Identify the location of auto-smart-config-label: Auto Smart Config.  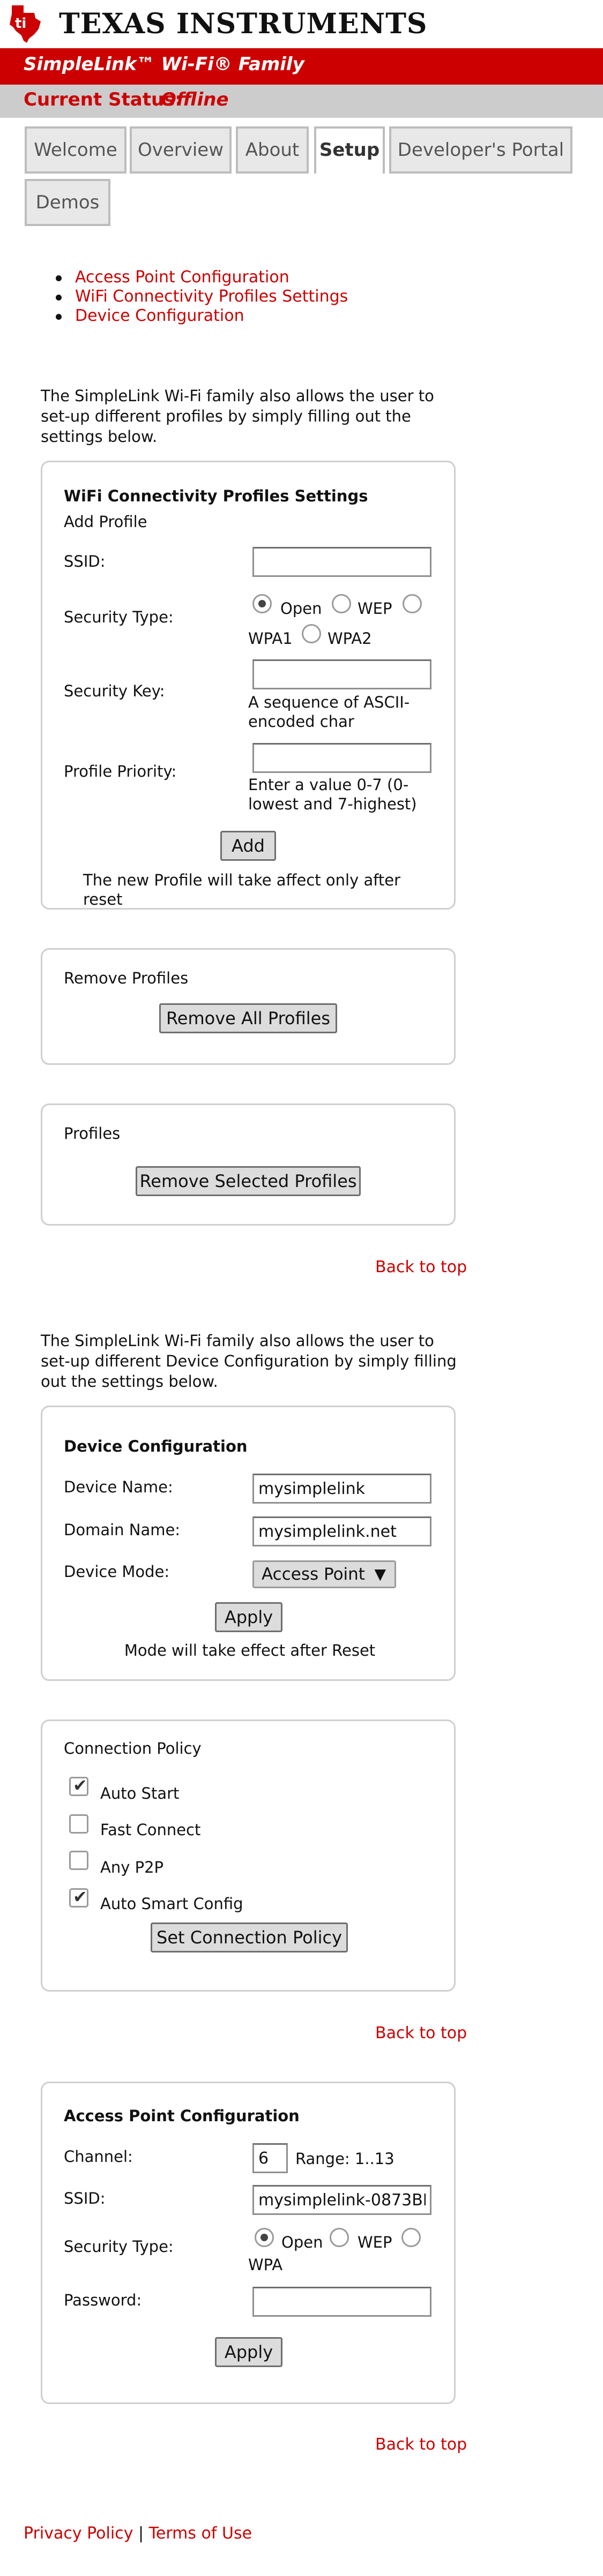
(172, 1904).